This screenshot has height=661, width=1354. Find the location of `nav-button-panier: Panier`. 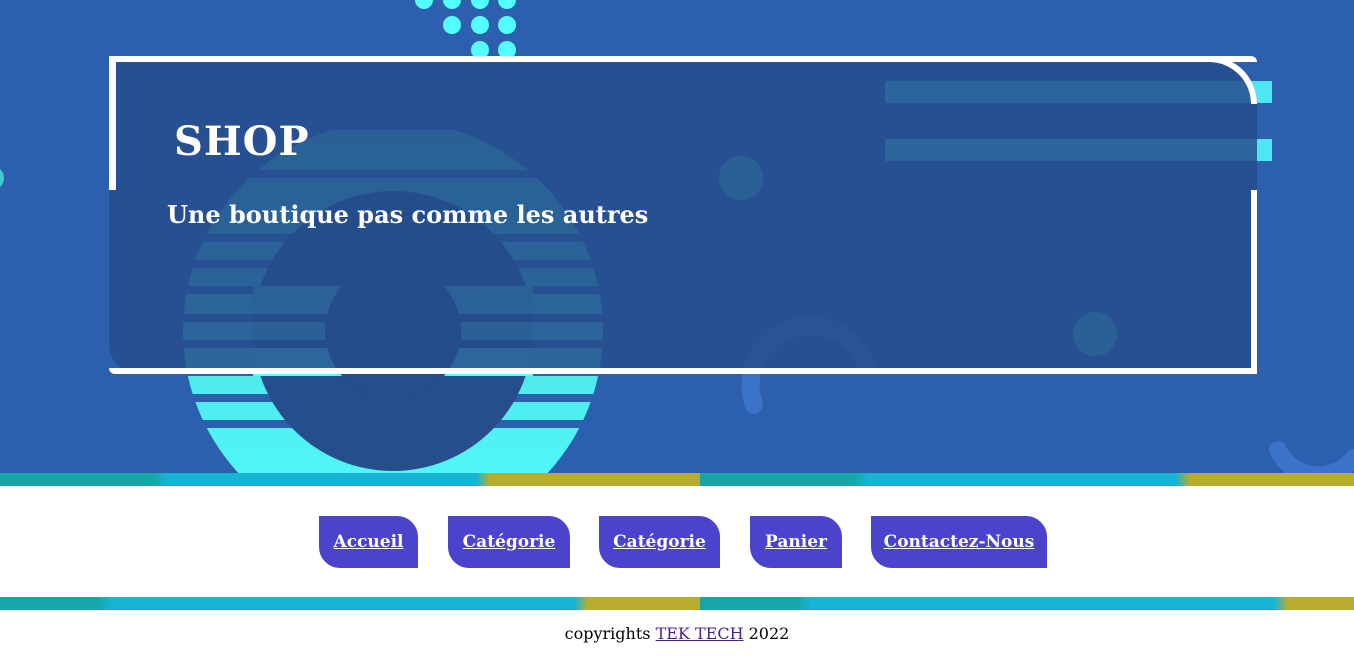

nav-button-panier: Panier is located at coordinates (796, 542).